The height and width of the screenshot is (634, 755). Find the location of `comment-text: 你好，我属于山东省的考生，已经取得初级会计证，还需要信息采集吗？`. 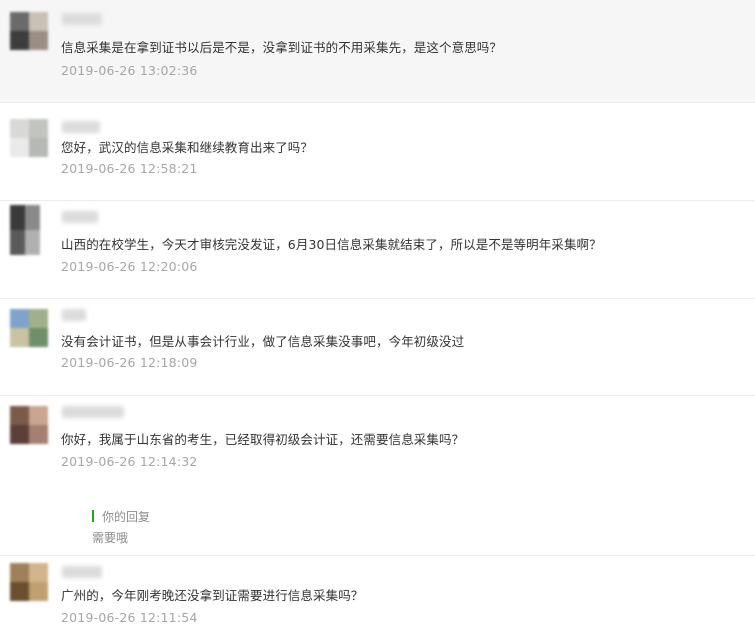

comment-text: 你好，我属于山东省的考生，已经取得初级会计证，还需要信息采集吗？ is located at coordinates (263, 439).